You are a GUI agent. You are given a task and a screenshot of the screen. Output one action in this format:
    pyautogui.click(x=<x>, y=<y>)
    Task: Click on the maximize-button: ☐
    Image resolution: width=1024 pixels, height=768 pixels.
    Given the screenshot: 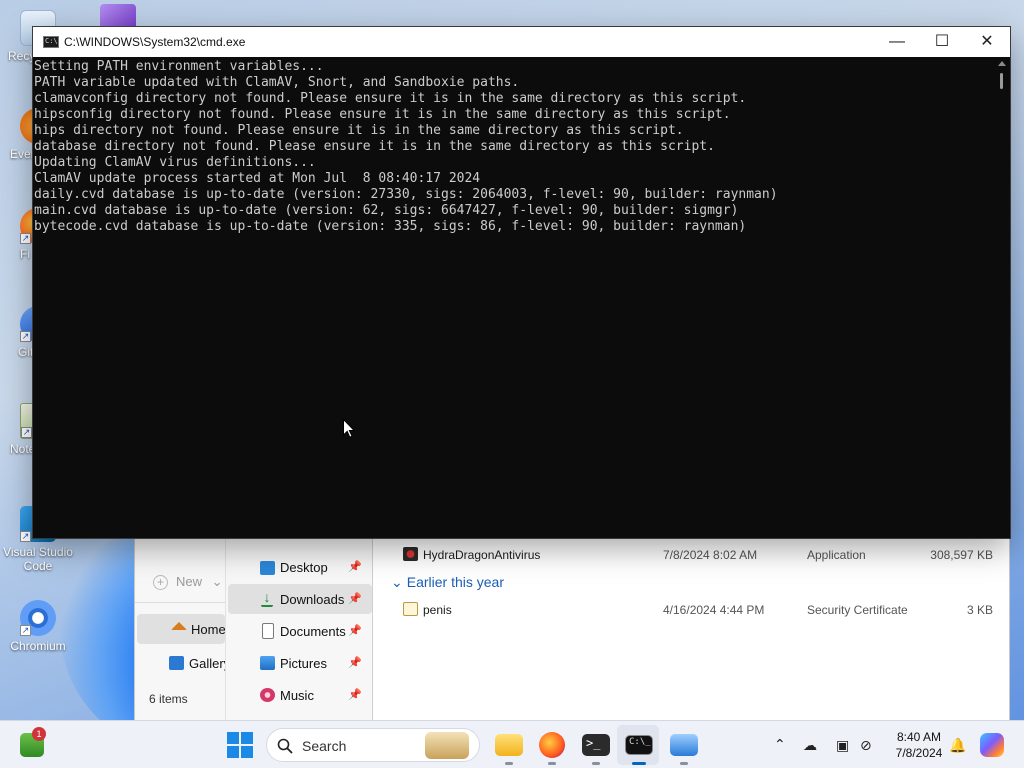 What is the action you would take?
    pyautogui.click(x=942, y=42)
    